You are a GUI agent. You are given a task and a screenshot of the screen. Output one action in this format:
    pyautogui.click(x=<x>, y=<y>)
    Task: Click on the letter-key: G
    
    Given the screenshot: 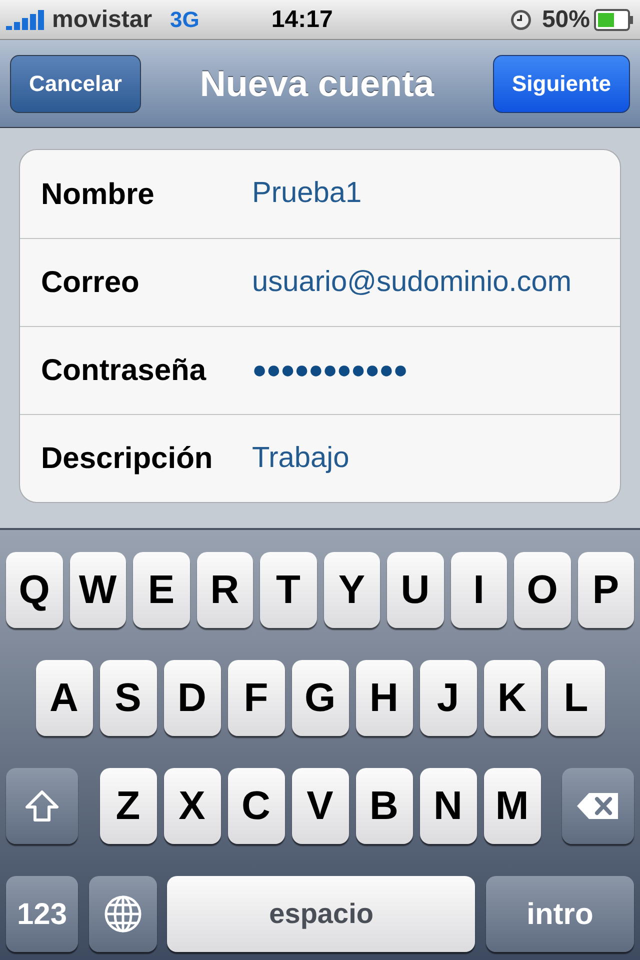 What is the action you would take?
    pyautogui.click(x=320, y=698)
    